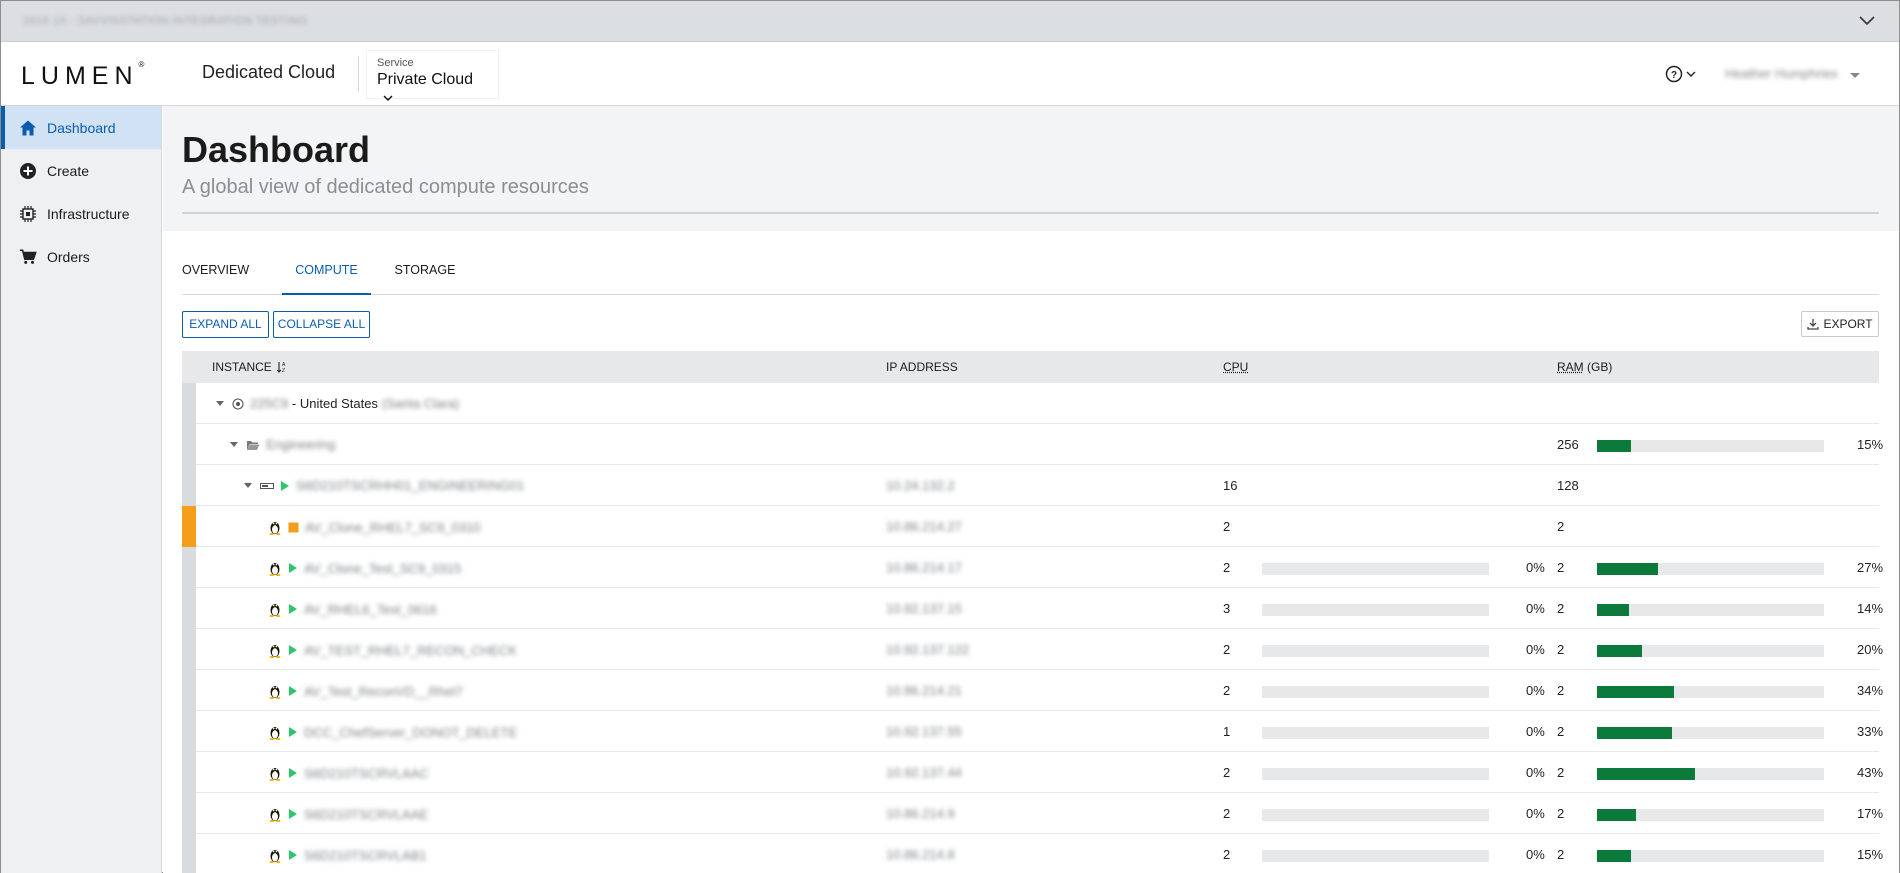 Image resolution: width=1900 pixels, height=873 pixels. What do you see at coordinates (282, 367) in the screenshot?
I see `sort-icon: AZ` at bounding box center [282, 367].